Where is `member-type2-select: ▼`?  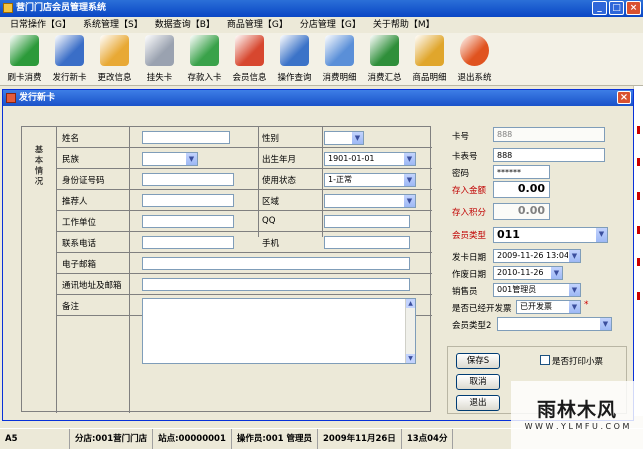
member-type2-select: ▼ is located at coordinates (554, 324).